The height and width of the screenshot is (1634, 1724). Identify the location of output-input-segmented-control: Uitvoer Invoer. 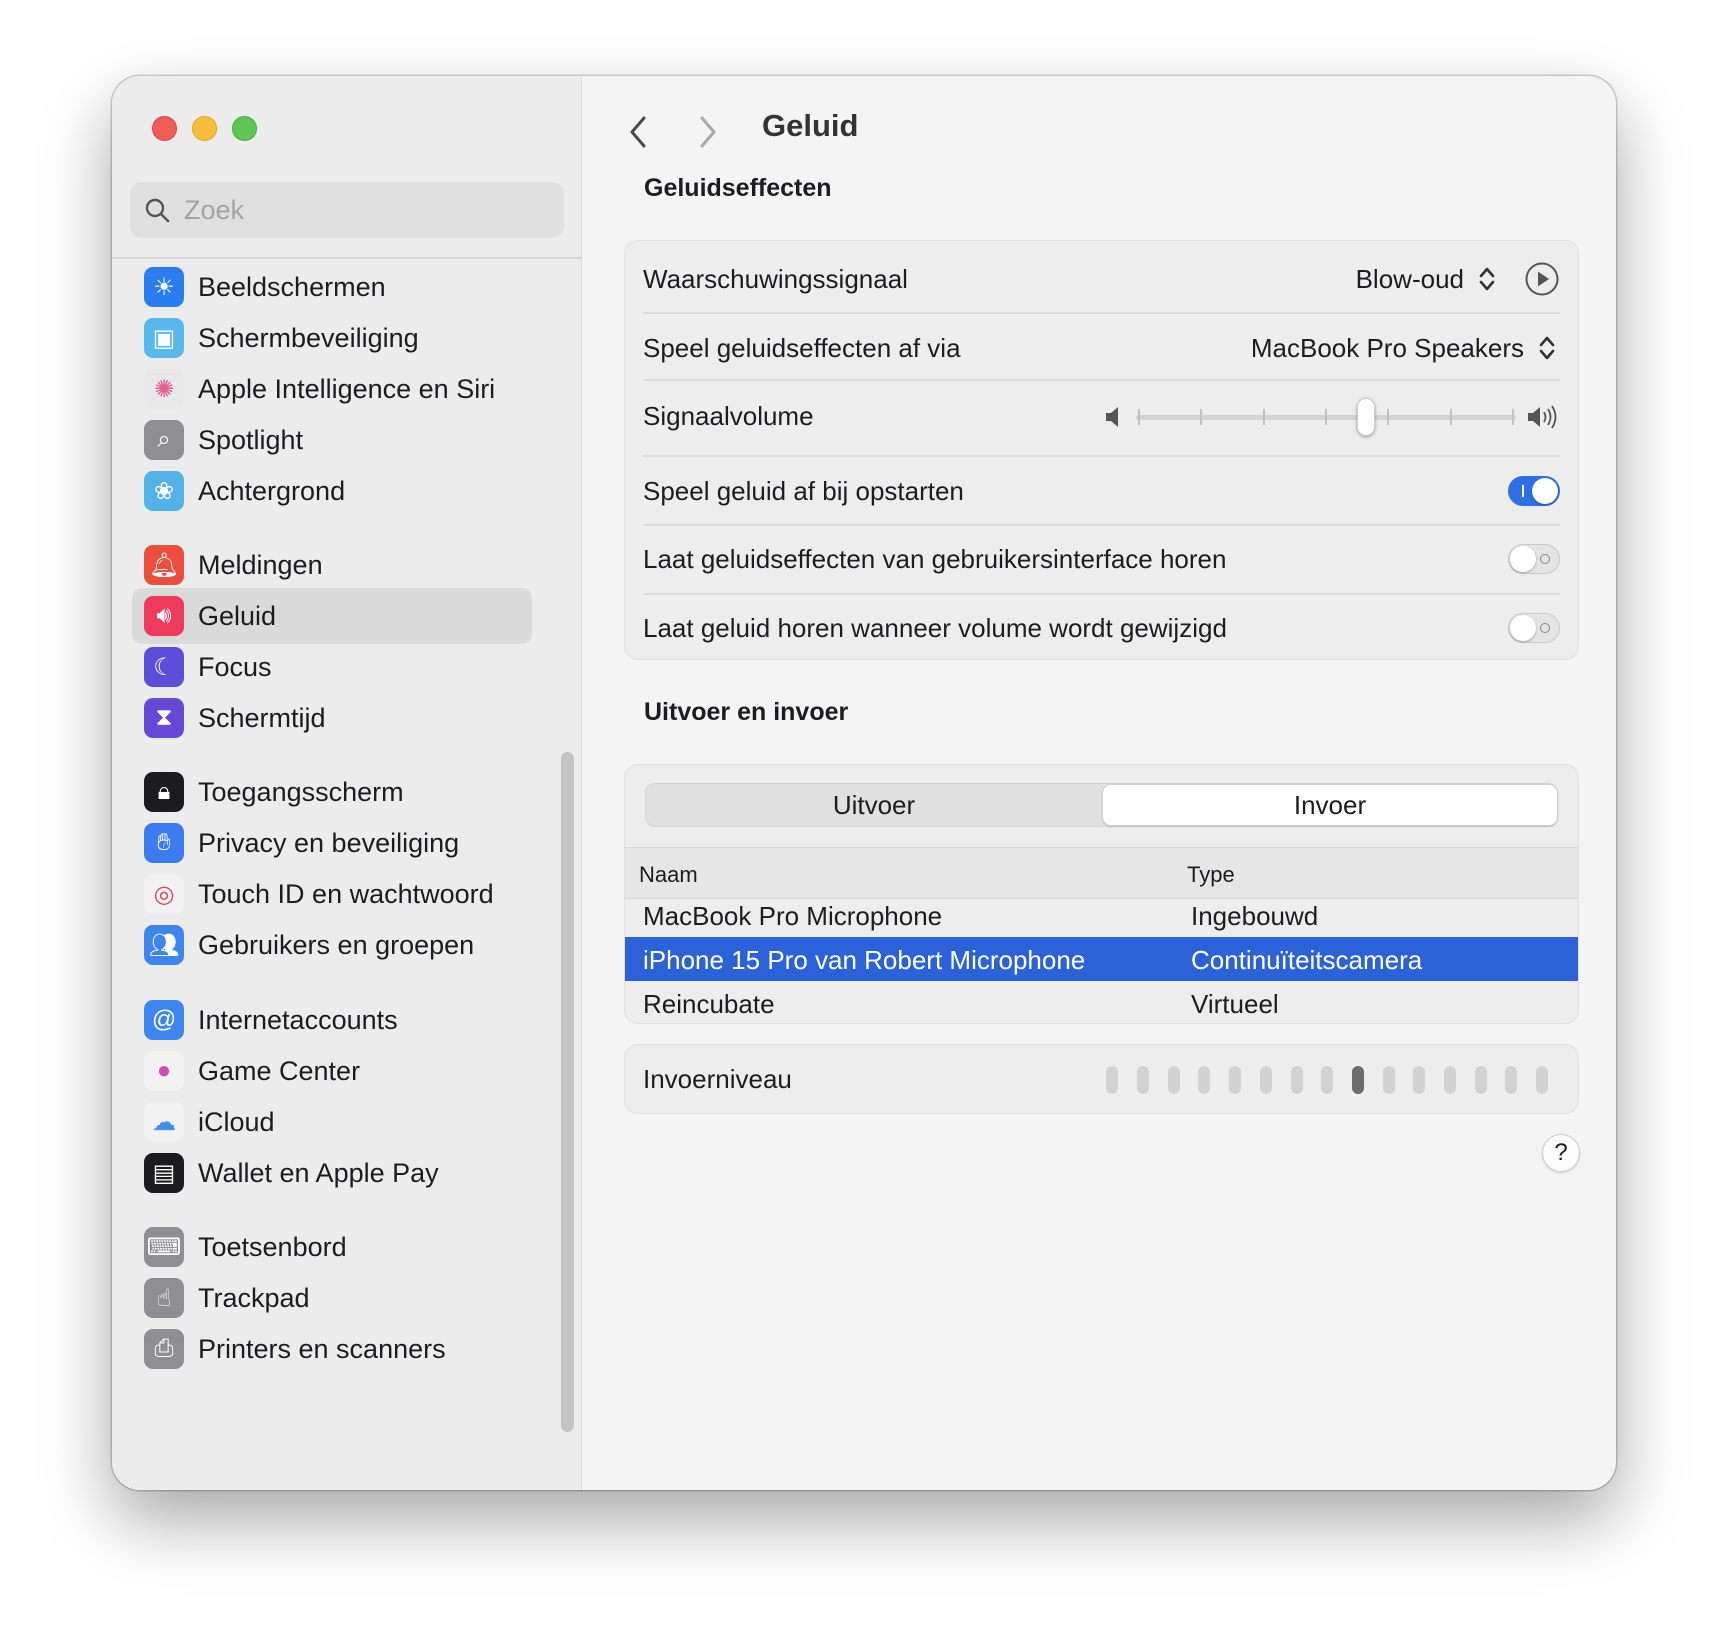
(1101, 805).